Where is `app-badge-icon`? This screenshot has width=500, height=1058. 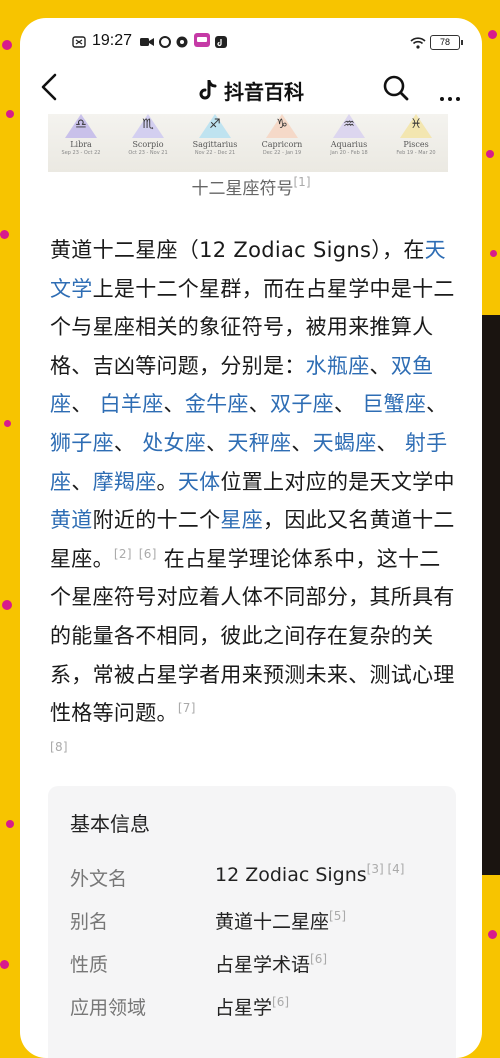 app-badge-icon is located at coordinates (202, 42).